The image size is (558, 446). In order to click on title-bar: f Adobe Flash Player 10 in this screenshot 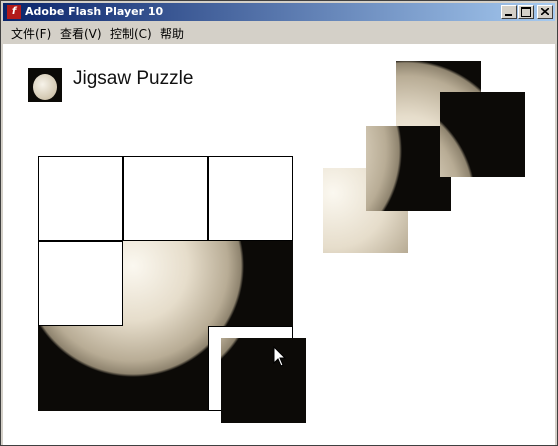, I will do `click(279, 12)`.